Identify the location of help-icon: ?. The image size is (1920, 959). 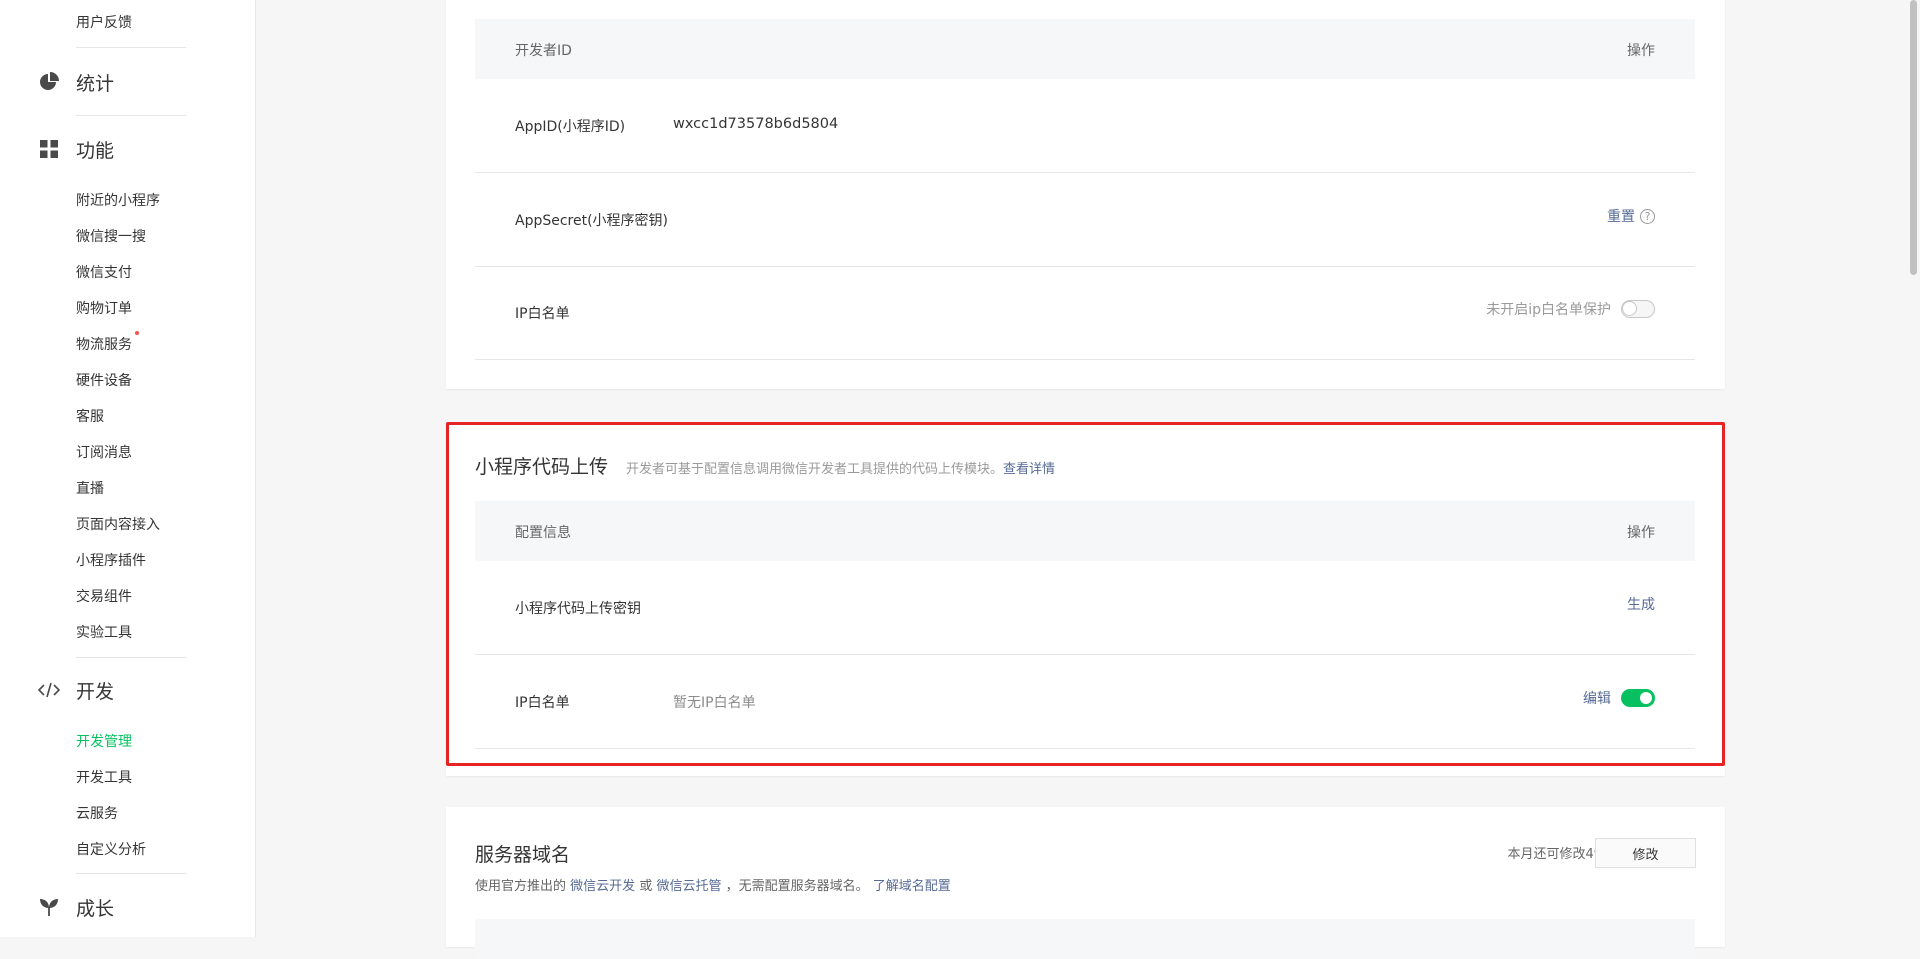
(1647, 216).